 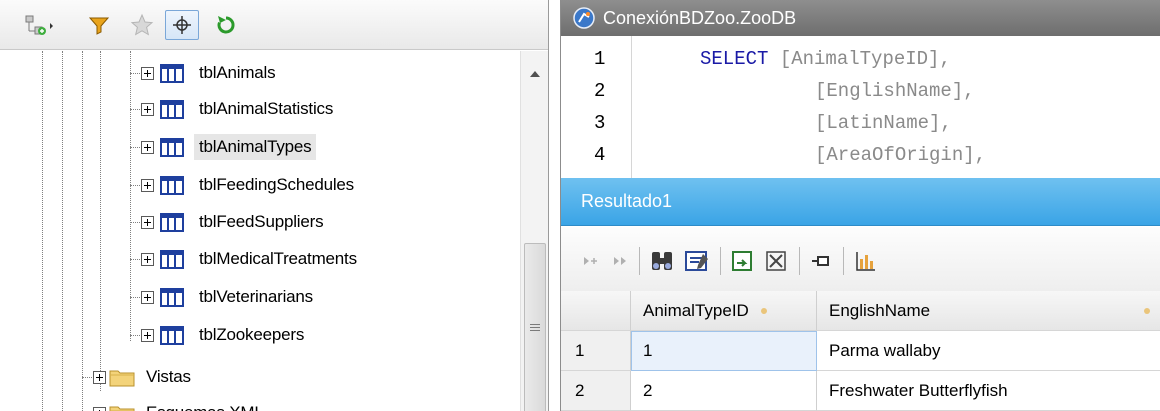 What do you see at coordinates (724, 351) in the screenshot?
I see `grid-cell: 1` at bounding box center [724, 351].